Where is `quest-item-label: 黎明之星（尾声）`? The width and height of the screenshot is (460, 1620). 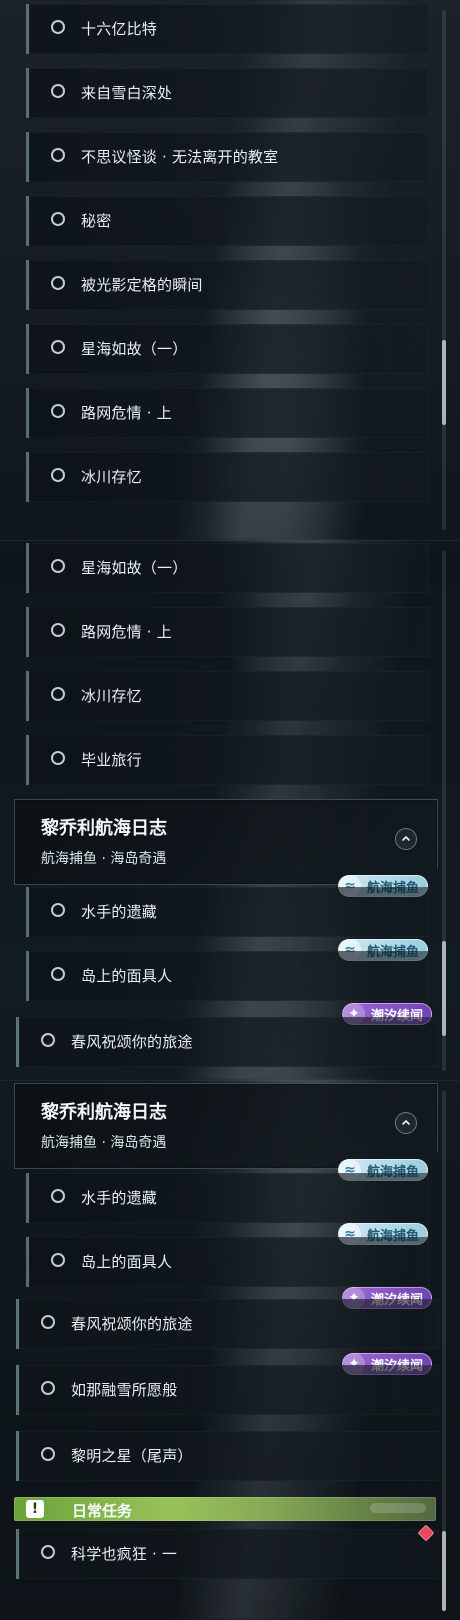 quest-item-label: 黎明之星（尾声） is located at coordinates (132, 1456).